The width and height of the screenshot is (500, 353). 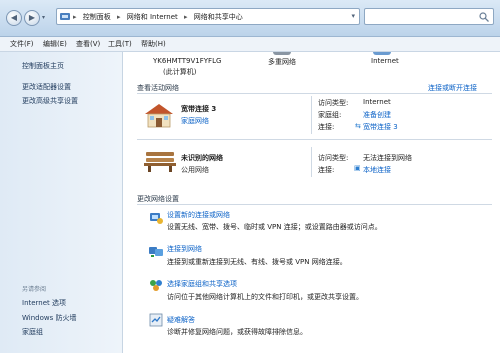 I want to click on network1-name: 宽带连接 3, so click(x=199, y=109).